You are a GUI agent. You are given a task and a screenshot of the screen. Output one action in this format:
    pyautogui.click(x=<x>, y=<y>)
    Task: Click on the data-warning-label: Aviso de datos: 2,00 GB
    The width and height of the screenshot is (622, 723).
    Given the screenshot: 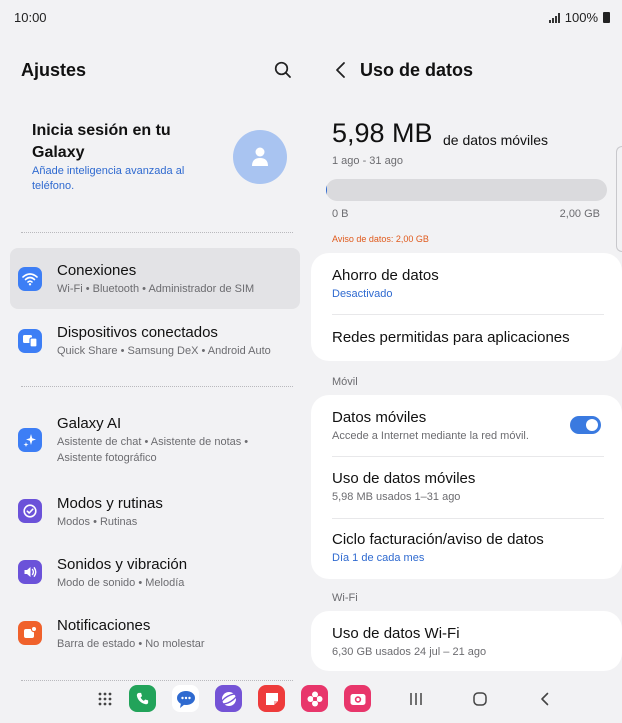 What is the action you would take?
    pyautogui.click(x=380, y=239)
    